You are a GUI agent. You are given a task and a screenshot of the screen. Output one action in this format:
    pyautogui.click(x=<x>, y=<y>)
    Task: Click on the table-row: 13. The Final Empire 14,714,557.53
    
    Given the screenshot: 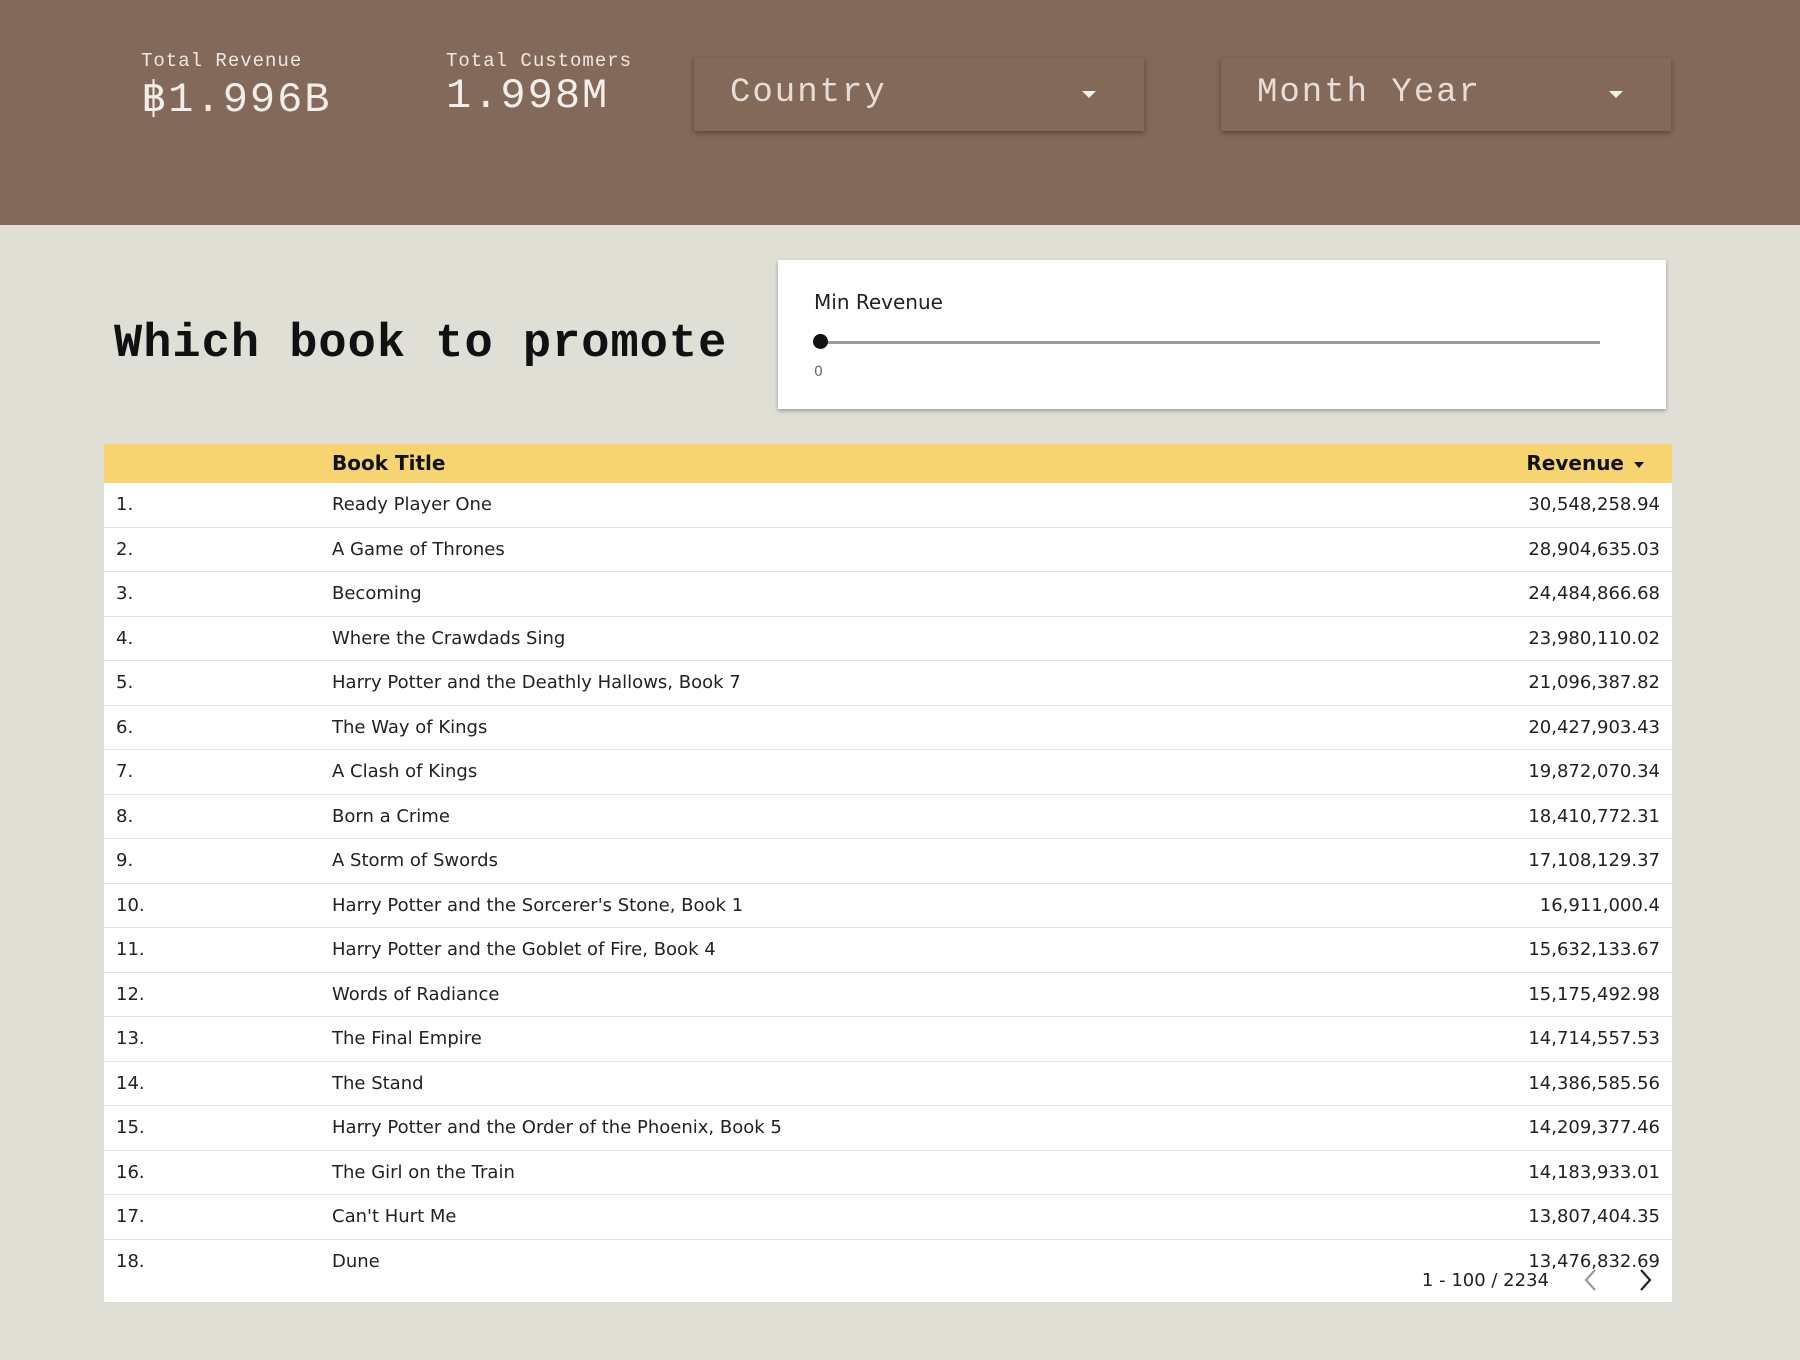 What is the action you would take?
    pyautogui.click(x=888, y=1039)
    